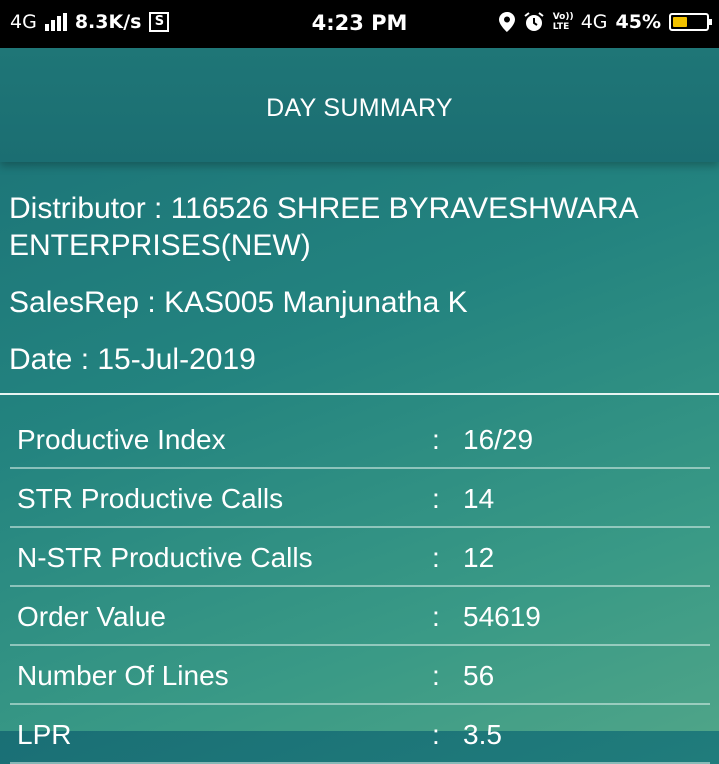 This screenshot has height=764, width=719. I want to click on summary-row: Productive Index : 16/29, so click(360, 439).